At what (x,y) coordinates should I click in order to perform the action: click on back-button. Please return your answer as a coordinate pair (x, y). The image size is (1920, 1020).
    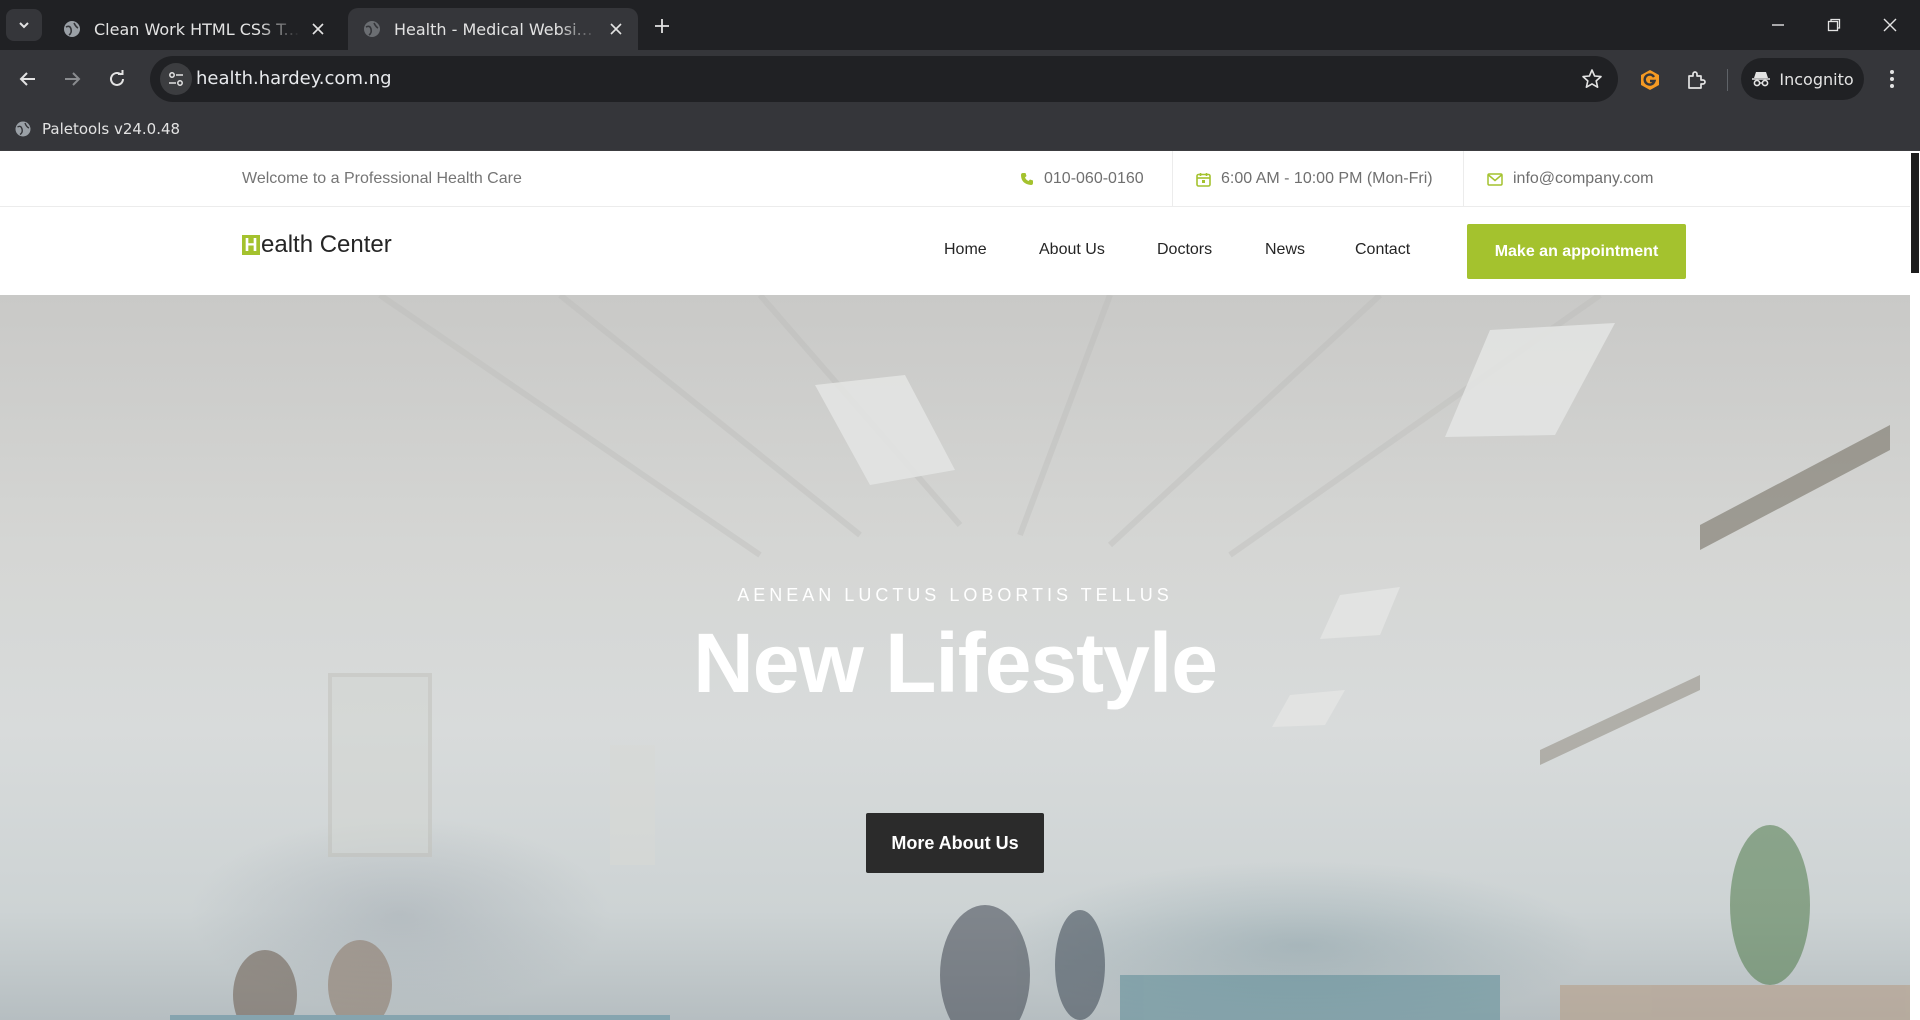
    Looking at the image, I should click on (28, 79).